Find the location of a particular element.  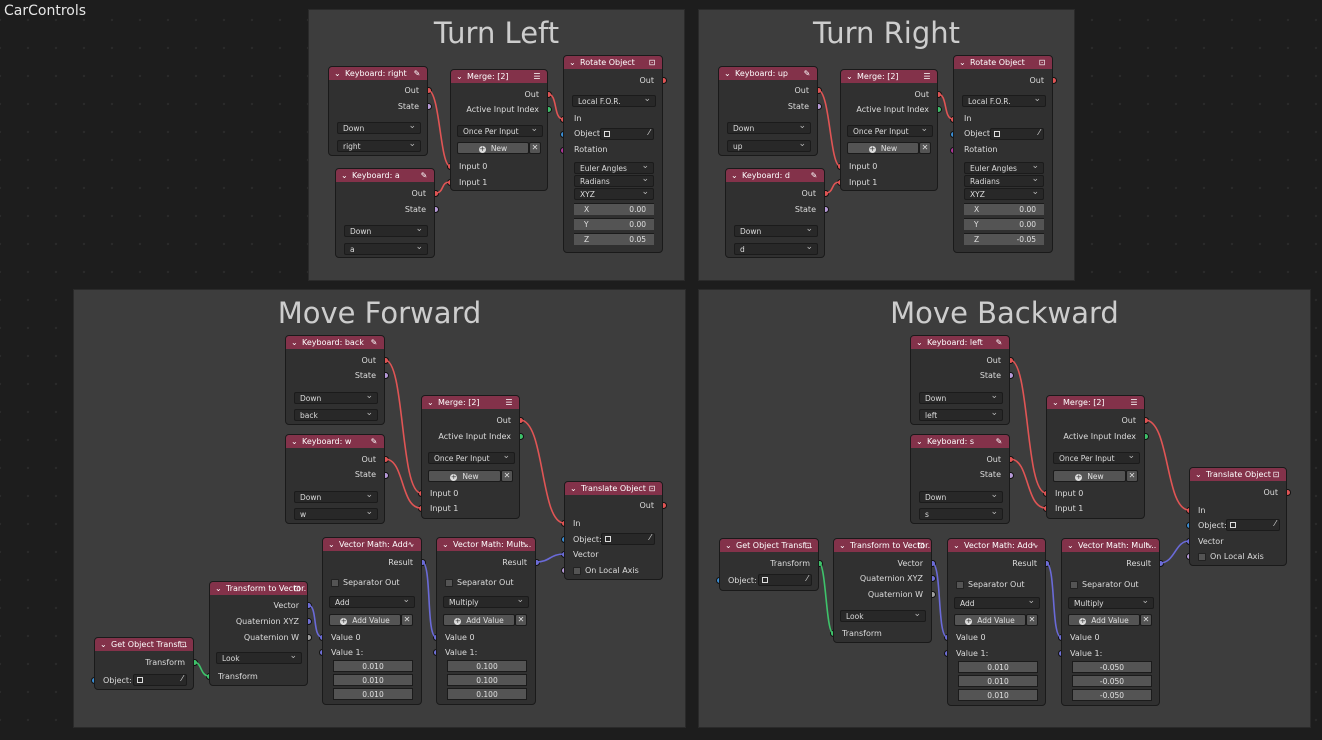

on-local-axis-checkbox is located at coordinates (577, 571).